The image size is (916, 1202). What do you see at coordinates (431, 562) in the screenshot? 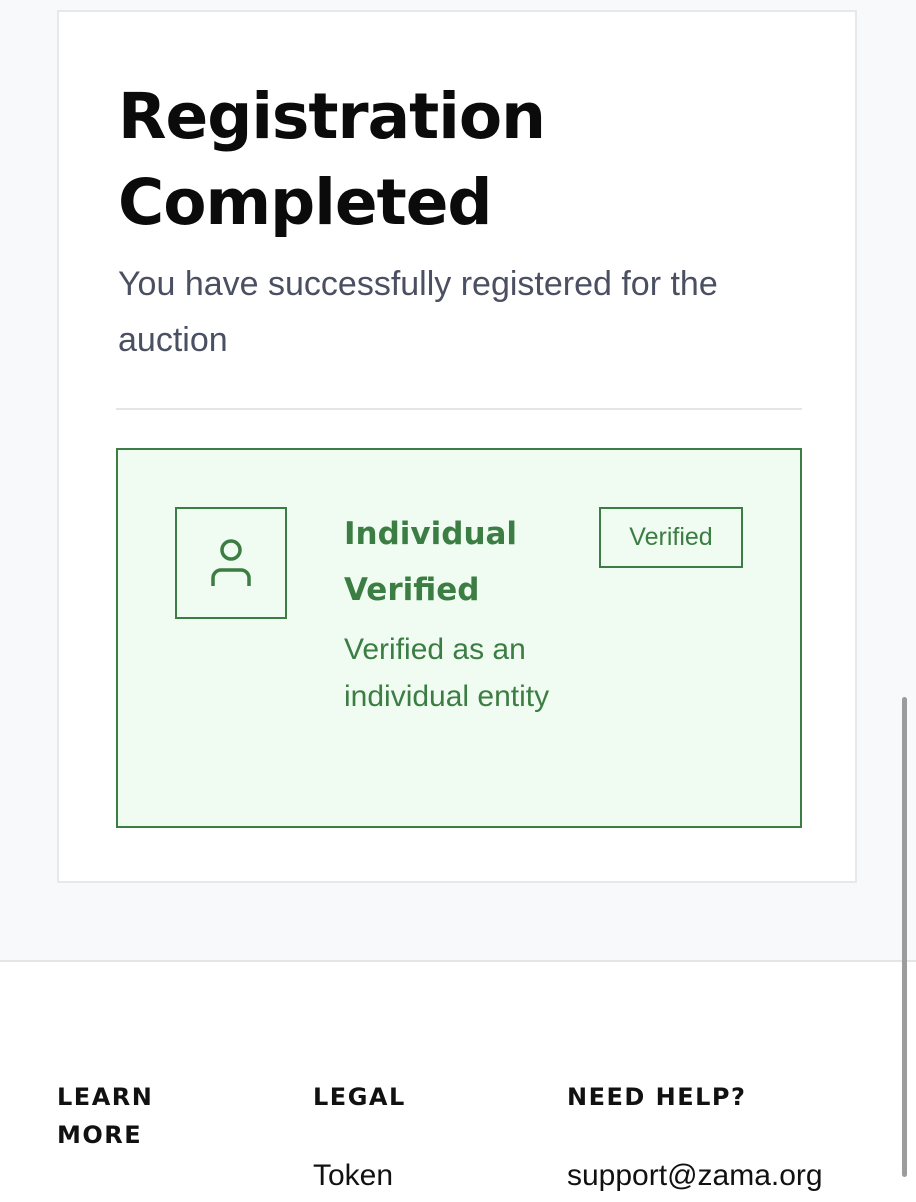
I see `status-title: Individual Verified` at bounding box center [431, 562].